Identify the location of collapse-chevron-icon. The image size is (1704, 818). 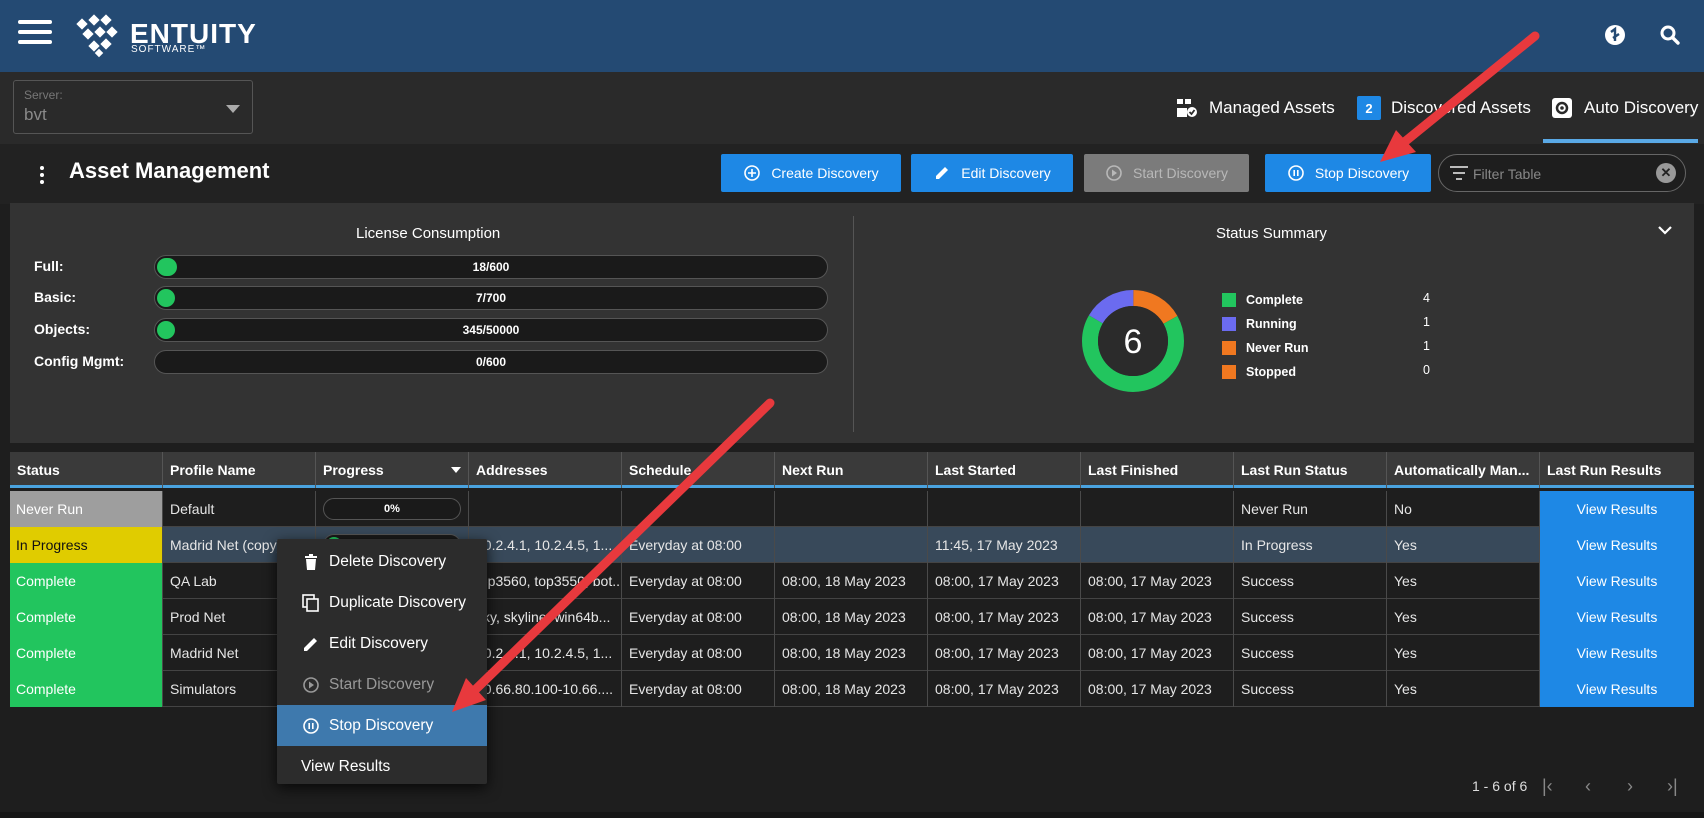
(1665, 232).